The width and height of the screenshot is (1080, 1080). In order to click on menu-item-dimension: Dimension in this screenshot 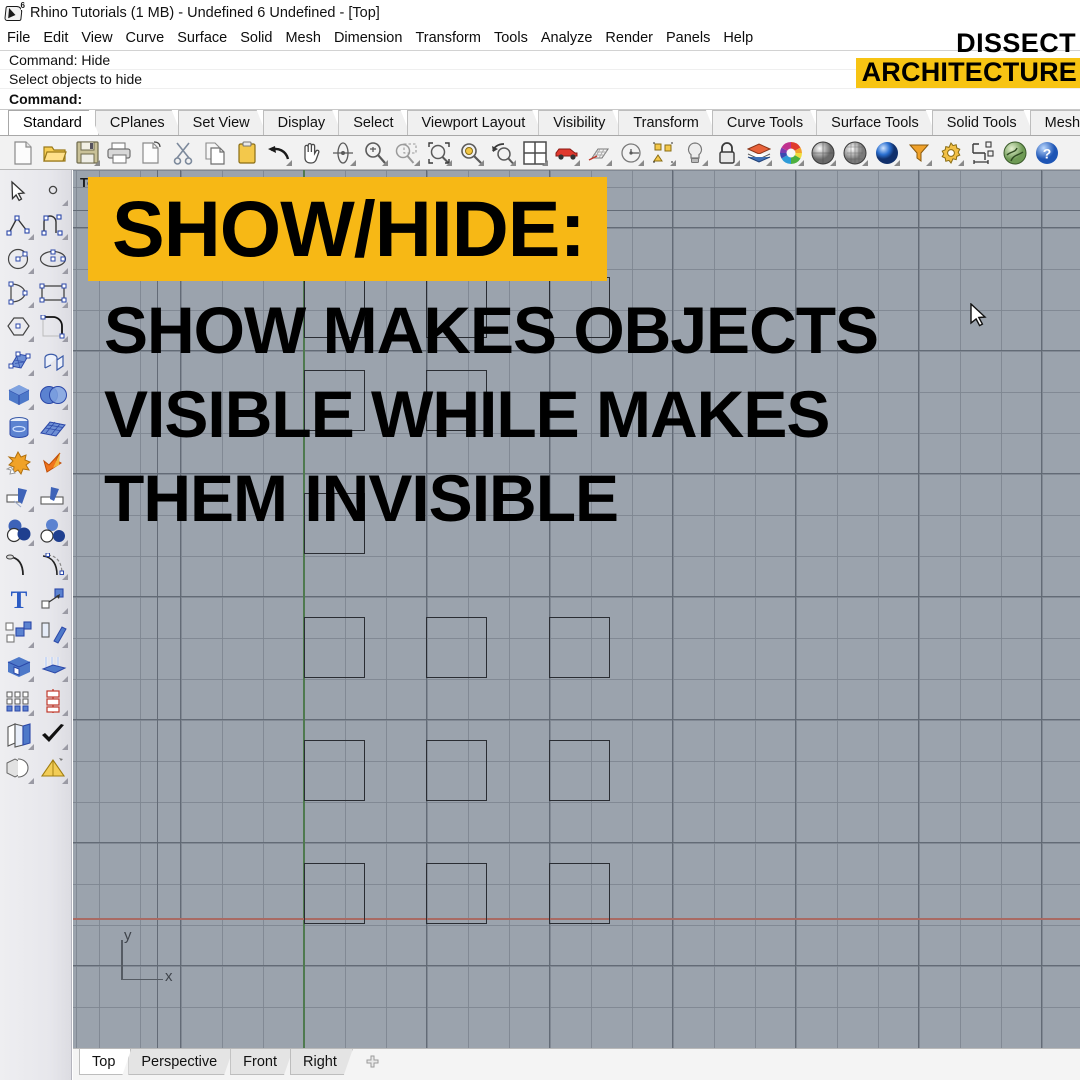, I will do `click(372, 38)`.